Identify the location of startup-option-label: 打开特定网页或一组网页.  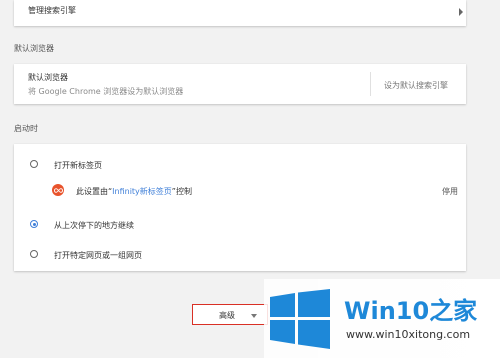
(98, 255).